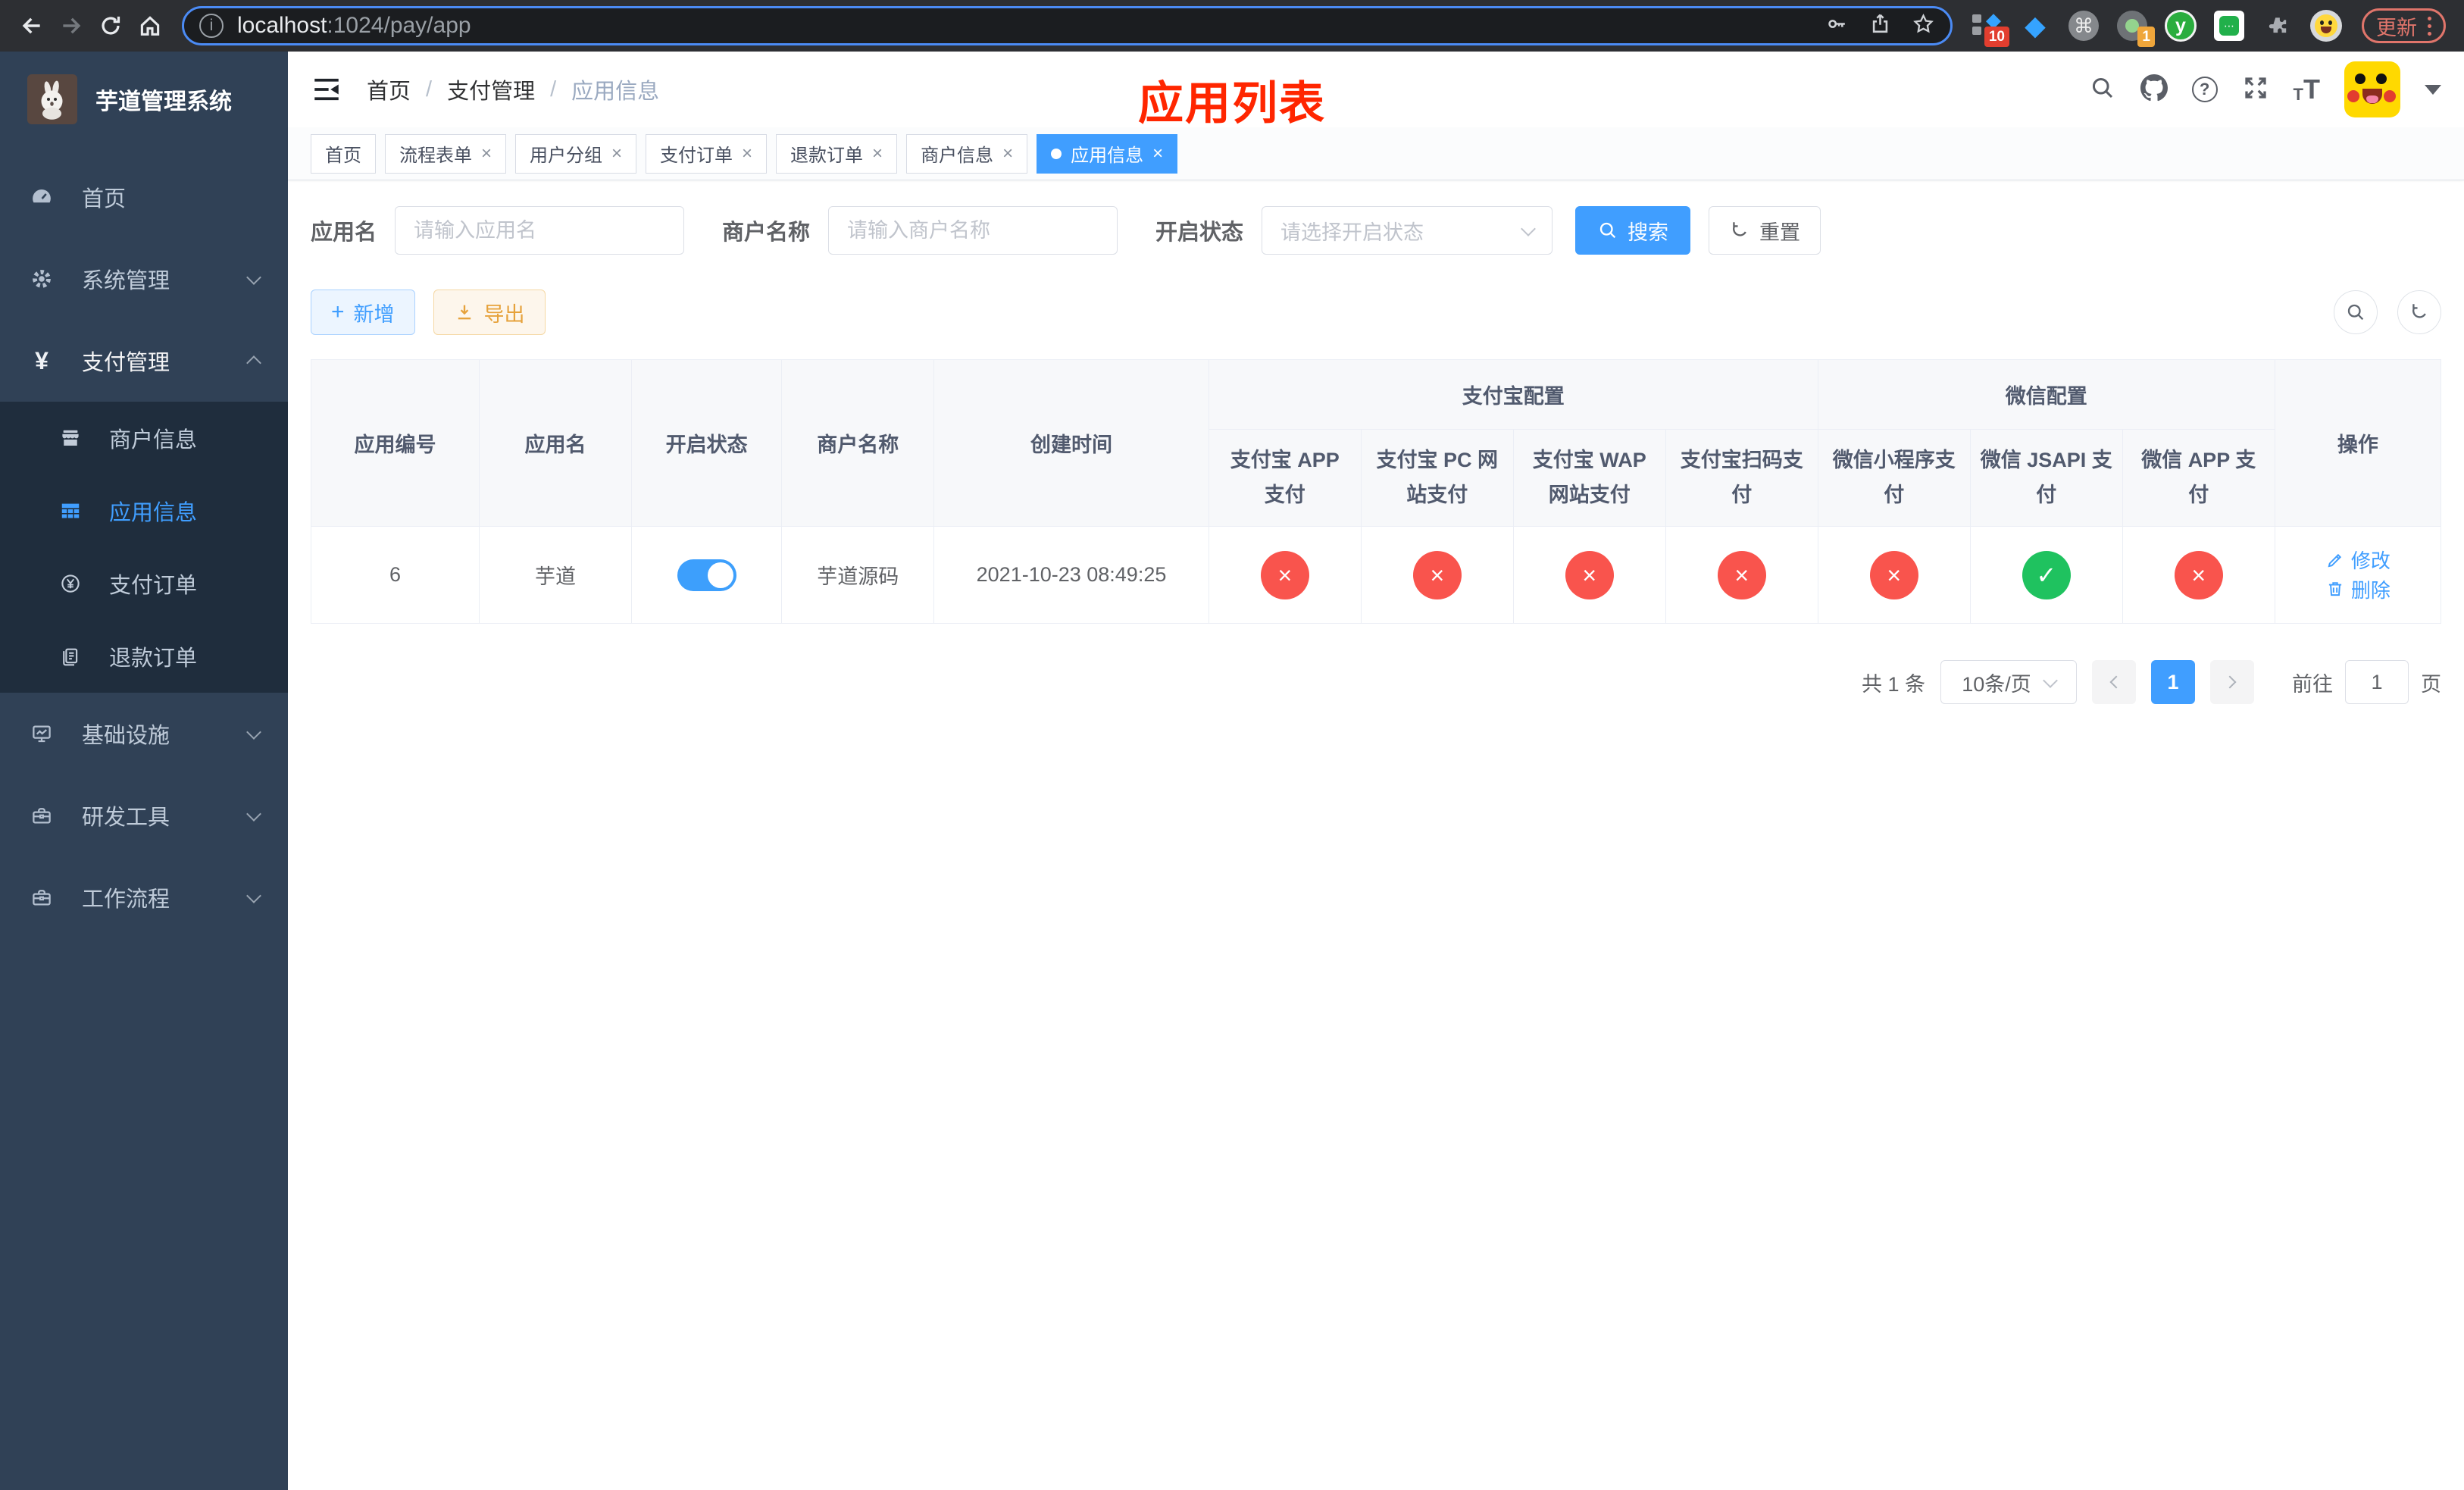 The width and height of the screenshot is (2464, 1490). I want to click on app-name-input, so click(540, 230).